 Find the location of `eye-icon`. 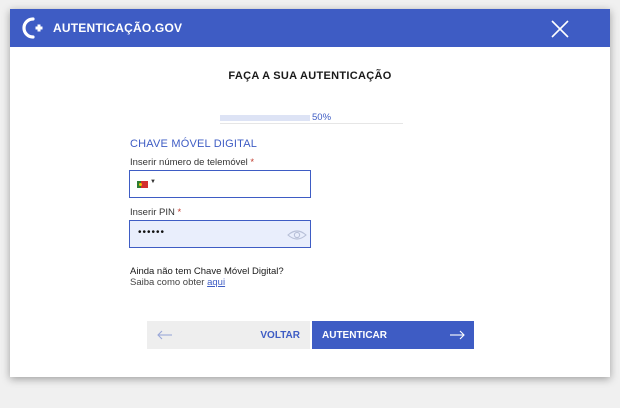

eye-icon is located at coordinates (297, 235).